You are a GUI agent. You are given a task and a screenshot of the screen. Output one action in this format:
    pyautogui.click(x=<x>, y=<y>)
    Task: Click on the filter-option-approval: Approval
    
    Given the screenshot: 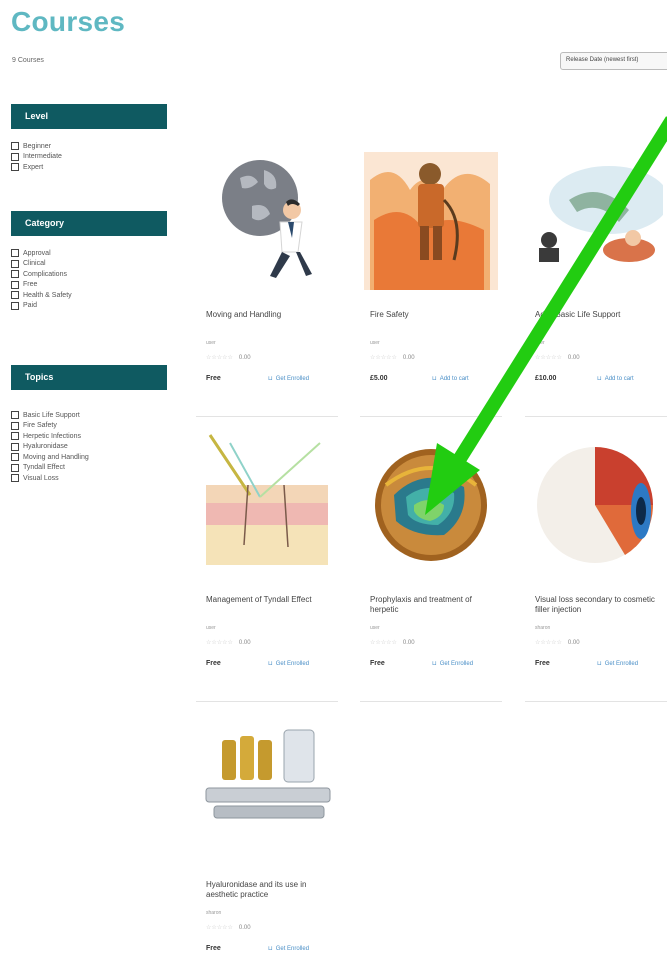 What is the action you would take?
    pyautogui.click(x=89, y=253)
    